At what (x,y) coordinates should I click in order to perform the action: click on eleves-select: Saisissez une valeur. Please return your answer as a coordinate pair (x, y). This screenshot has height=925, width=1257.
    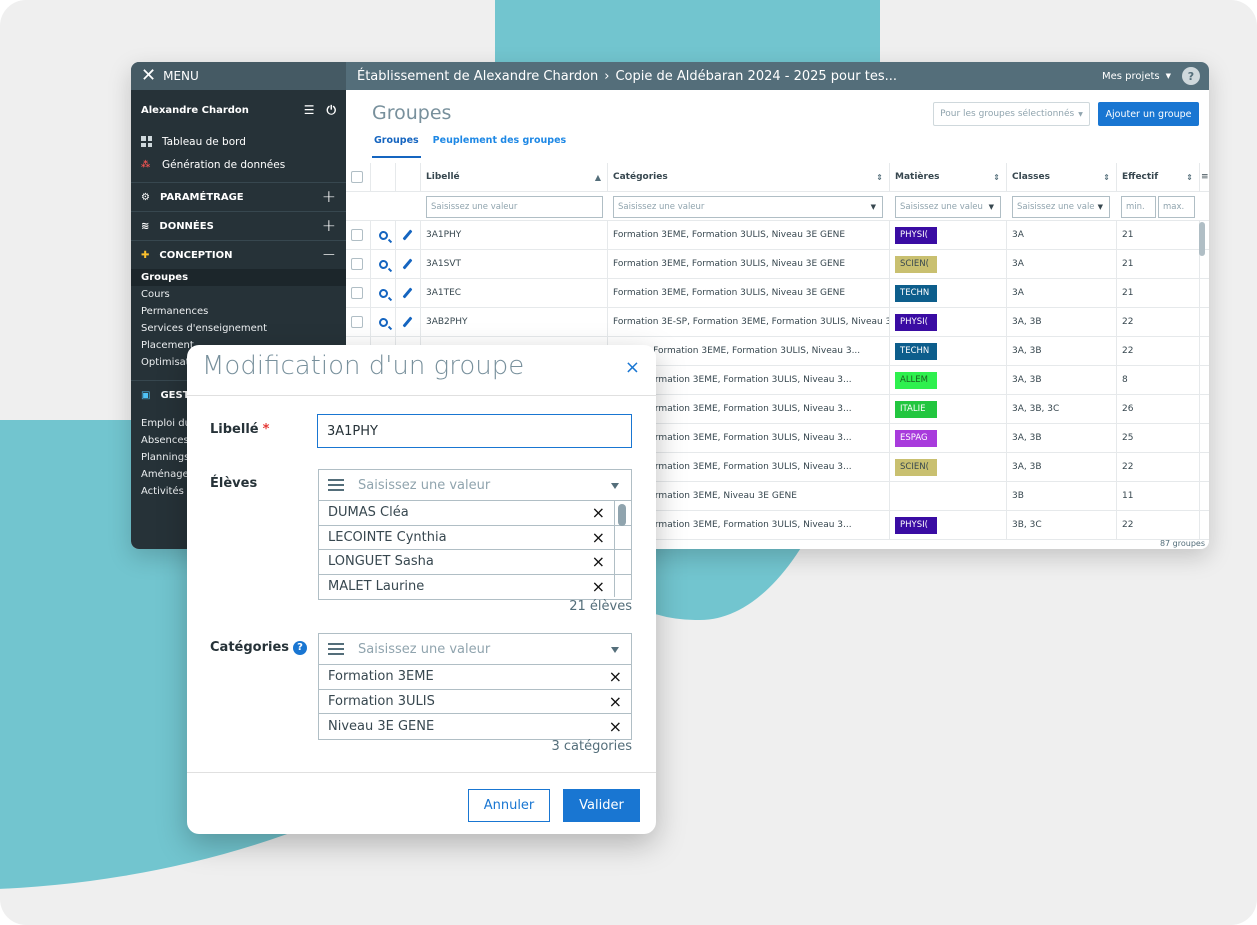
    Looking at the image, I should click on (475, 485).